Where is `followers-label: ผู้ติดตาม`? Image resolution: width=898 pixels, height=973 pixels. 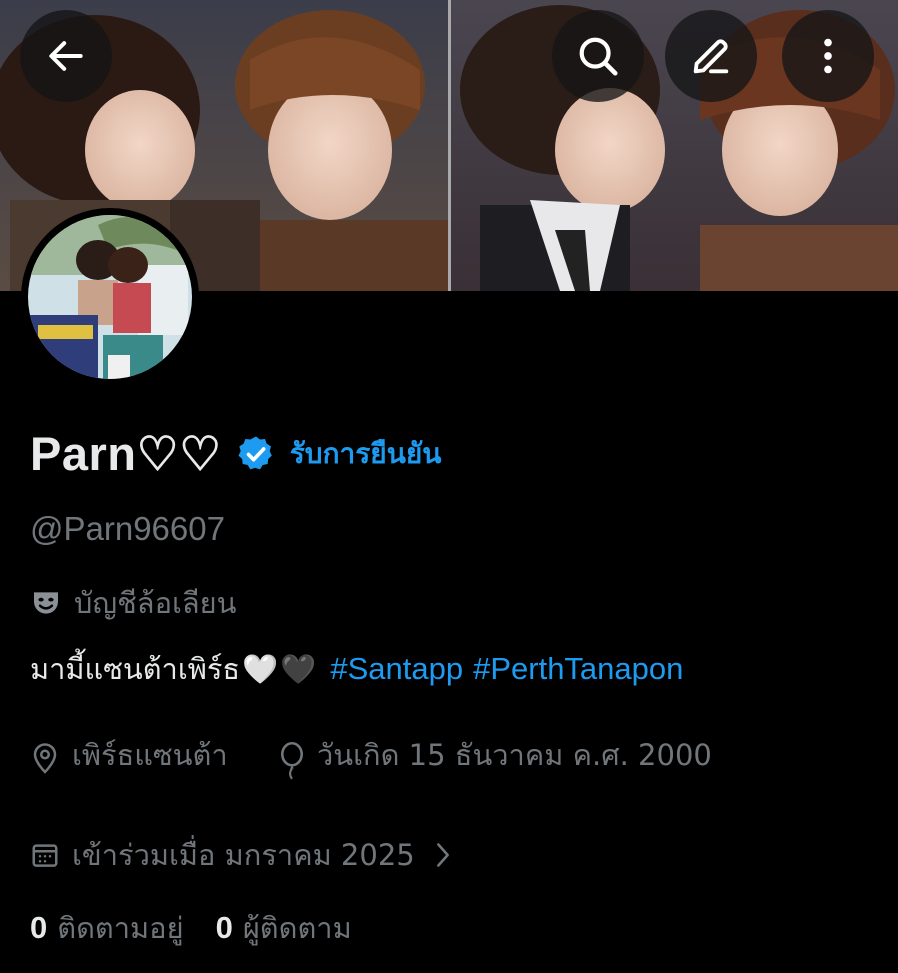
followers-label: ผู้ติดตาม is located at coordinates (297, 928).